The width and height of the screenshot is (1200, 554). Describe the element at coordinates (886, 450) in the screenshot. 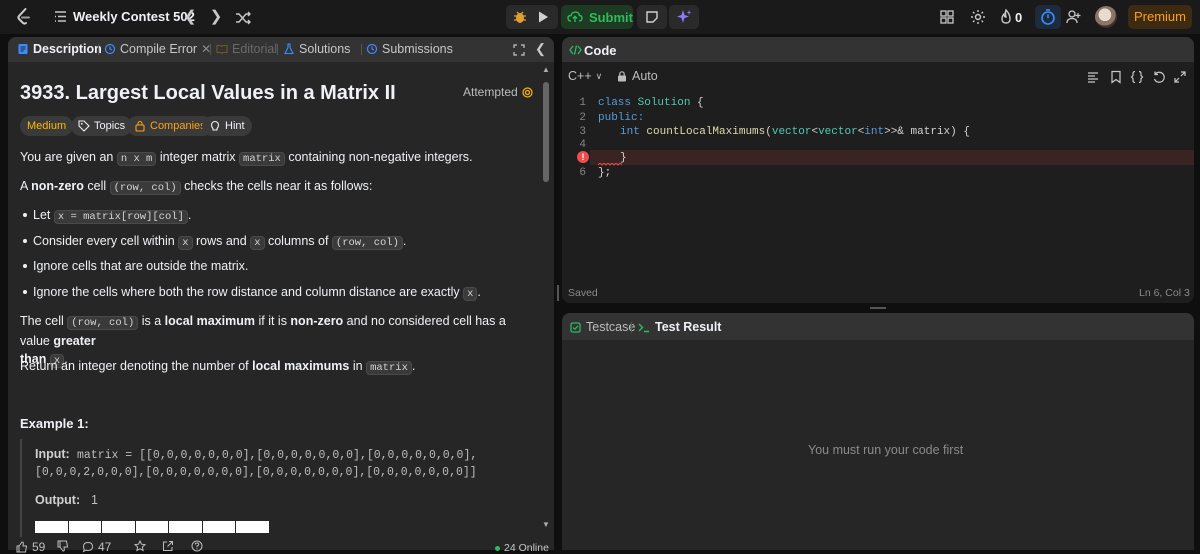

I see `empty-result-message: You must run your code first` at that location.